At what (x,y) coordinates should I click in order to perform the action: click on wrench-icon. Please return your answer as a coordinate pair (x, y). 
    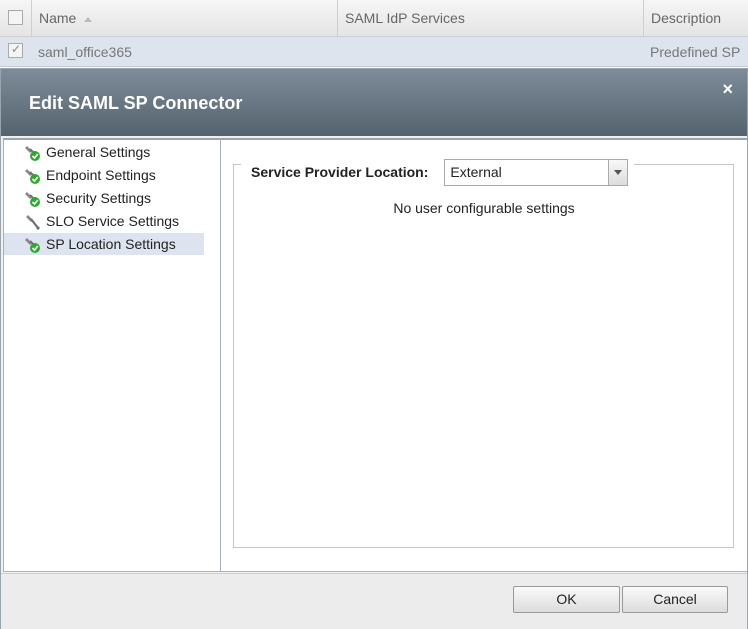
    Looking at the image, I should click on (33, 222).